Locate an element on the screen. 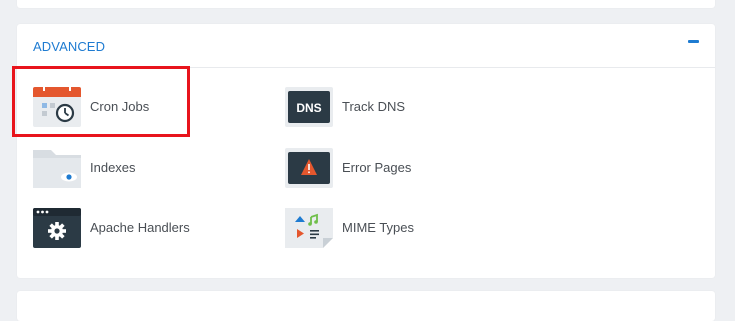 This screenshot has height=321, width=735. tool-label: Error Pages is located at coordinates (377, 167).